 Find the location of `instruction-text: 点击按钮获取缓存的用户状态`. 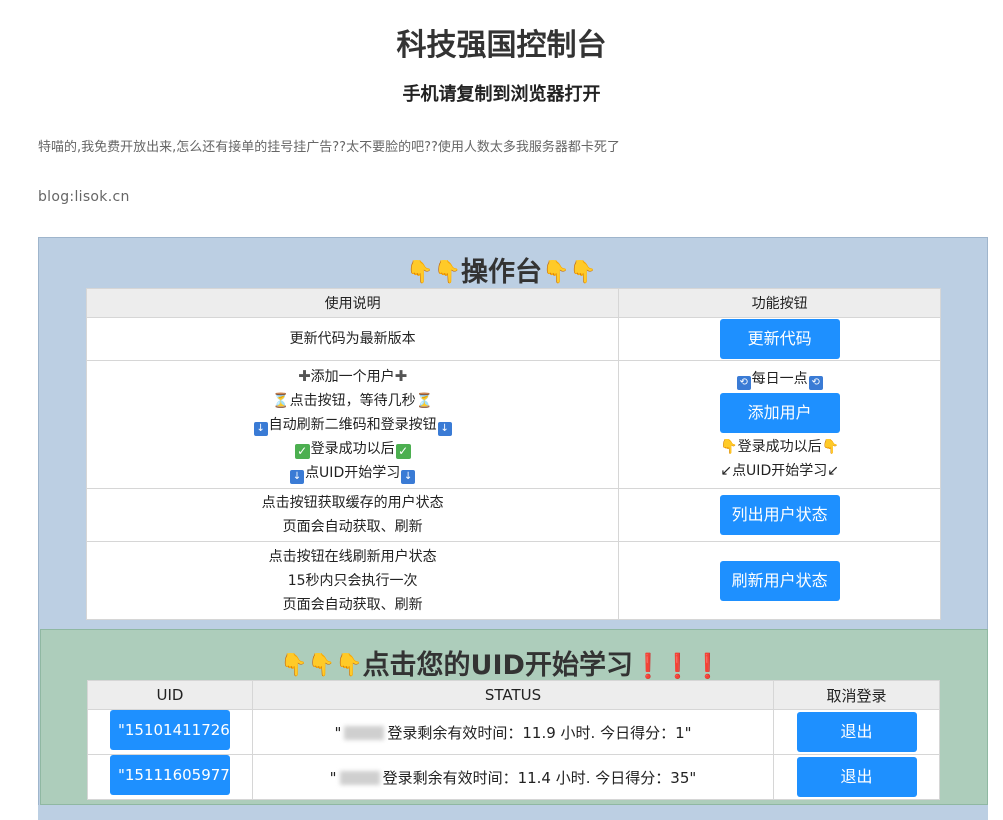

instruction-text: 点击按钮获取缓存的用户状态 is located at coordinates (352, 503).